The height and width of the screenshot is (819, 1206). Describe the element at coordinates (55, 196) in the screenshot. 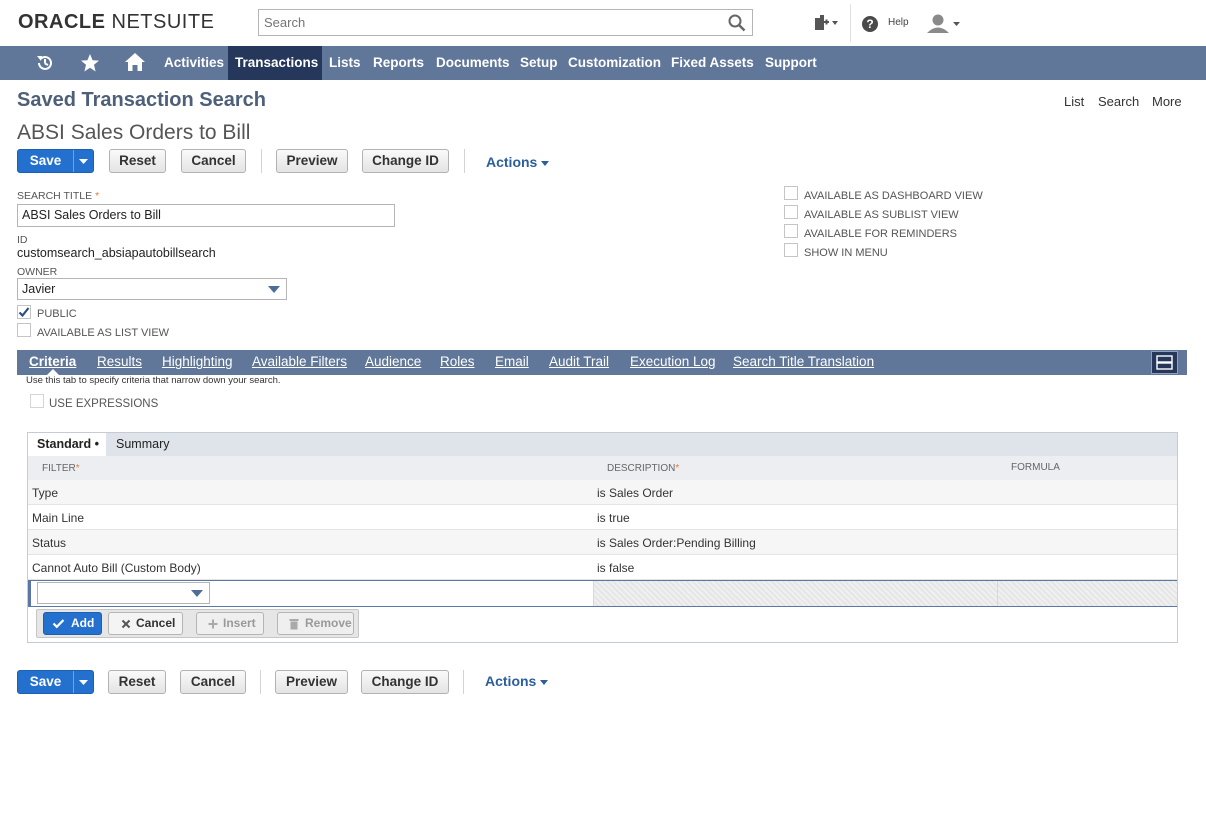

I see `search-title-label-text: SEARCH TITLE` at that location.